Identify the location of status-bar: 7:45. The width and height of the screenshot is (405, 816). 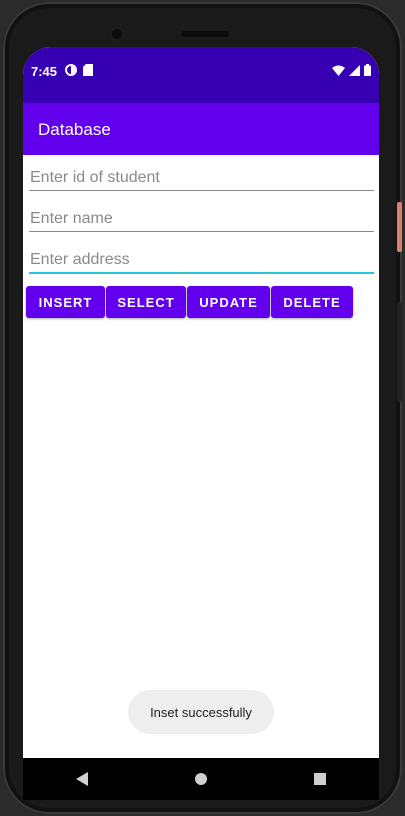
(201, 75).